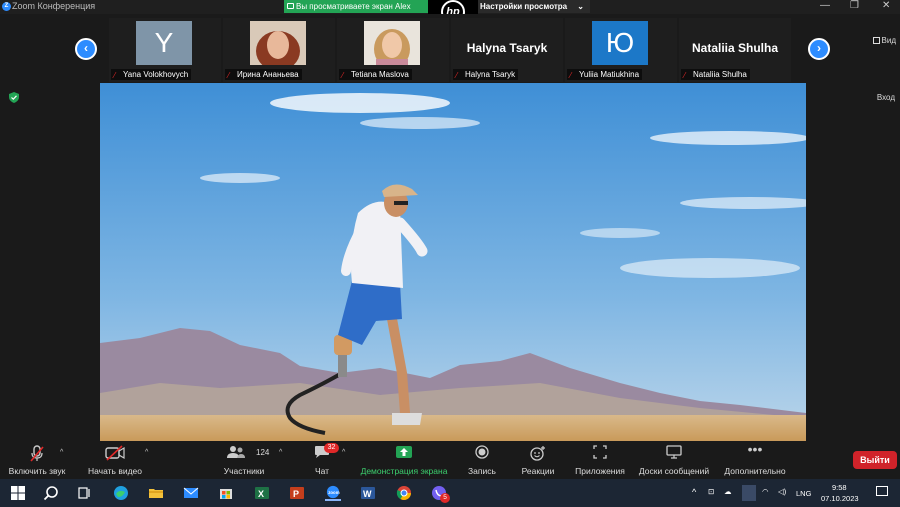 Image resolution: width=900 pixels, height=507 pixels. I want to click on participants-icon, so click(236, 452).